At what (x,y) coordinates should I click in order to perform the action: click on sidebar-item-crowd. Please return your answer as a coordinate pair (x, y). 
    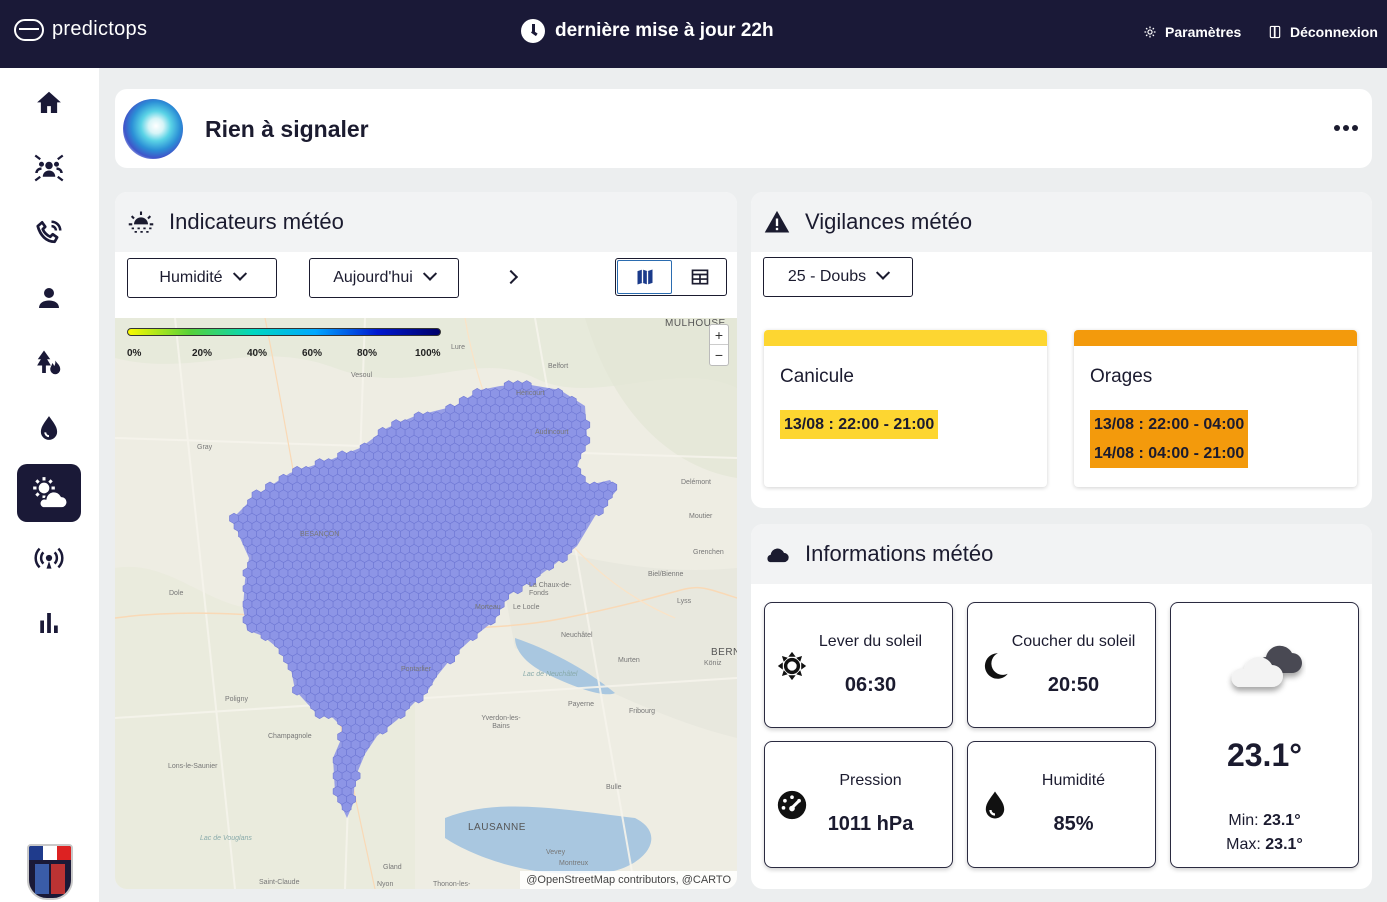
    Looking at the image, I should click on (49, 168).